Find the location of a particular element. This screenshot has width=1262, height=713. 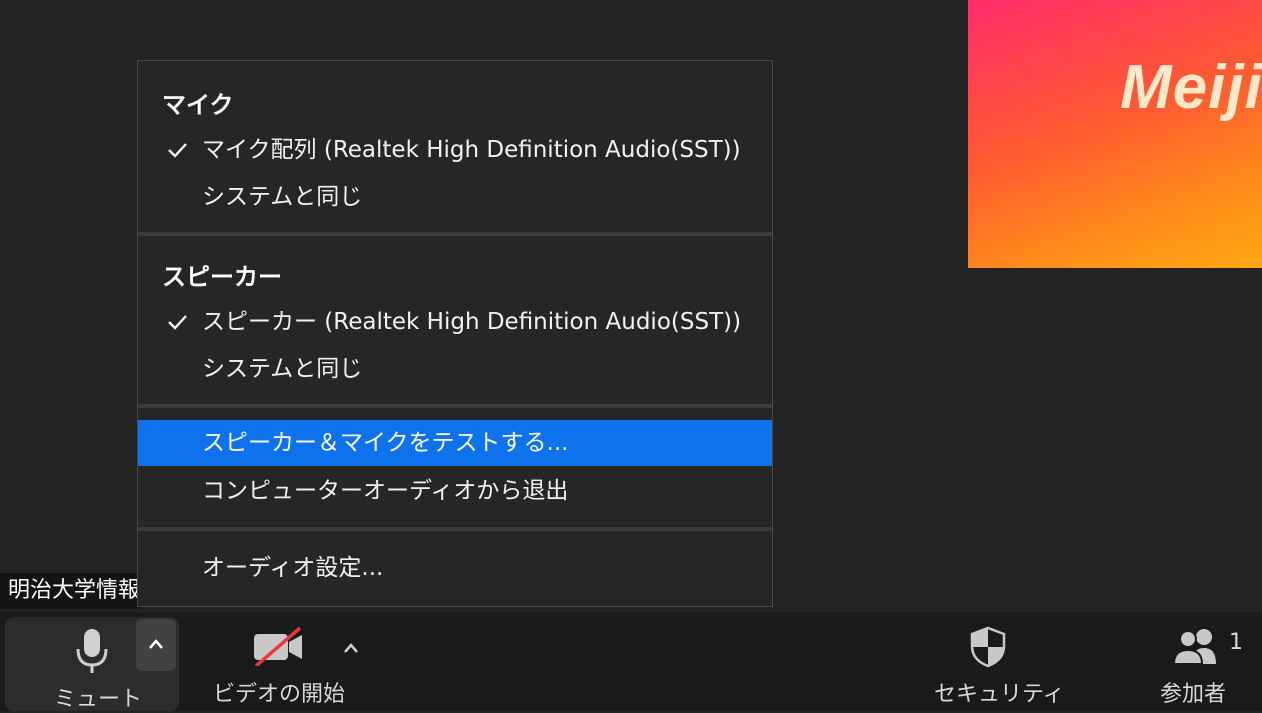

mic-section-title: マイク is located at coordinates (198, 105).